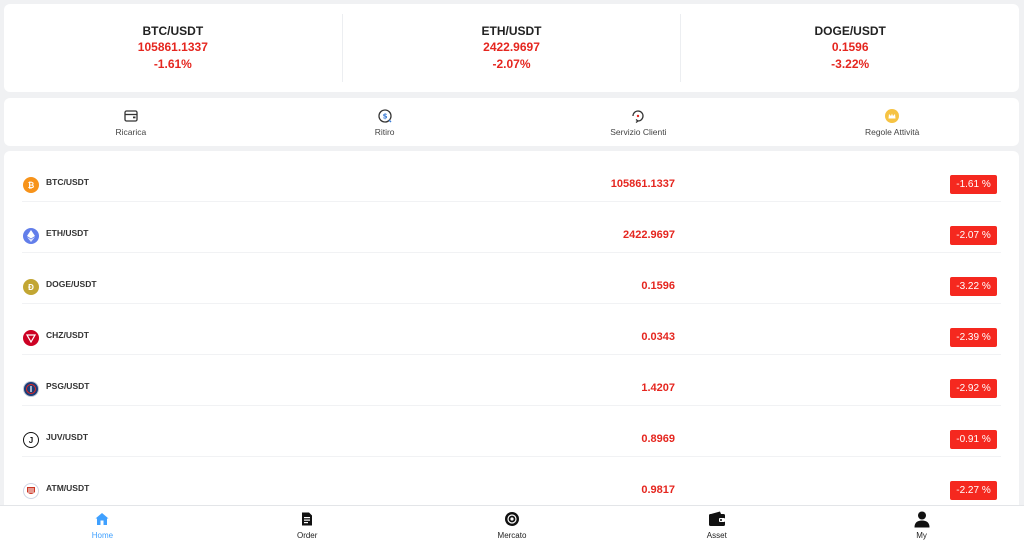  I want to click on menu-item-ritiro: $ Ritiro, so click(385, 122).